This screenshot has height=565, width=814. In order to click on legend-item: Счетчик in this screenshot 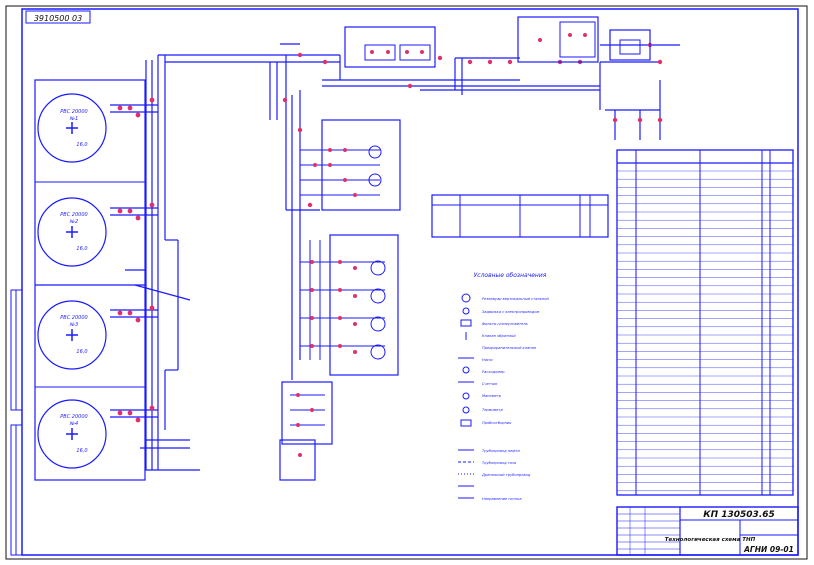, I will do `click(490, 384)`.